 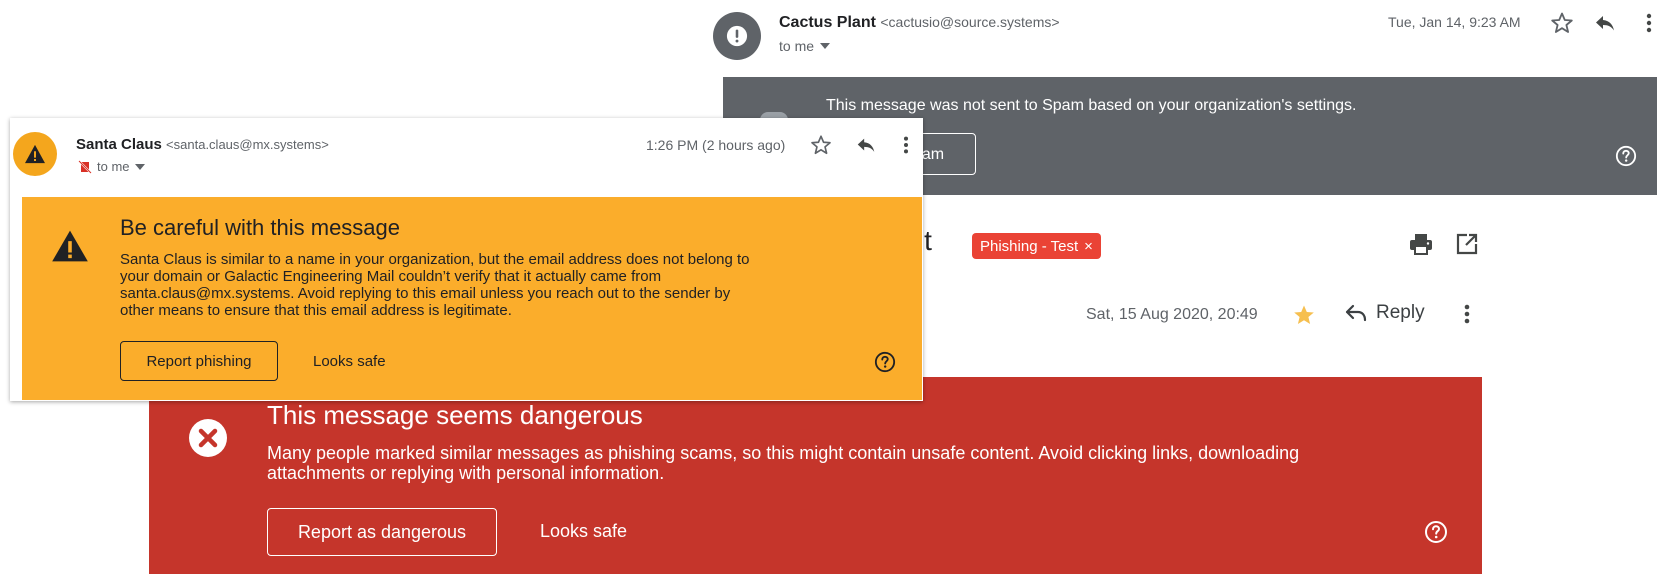 What do you see at coordinates (455, 415) in the screenshot?
I see `danger-title: This message seems dangerous` at bounding box center [455, 415].